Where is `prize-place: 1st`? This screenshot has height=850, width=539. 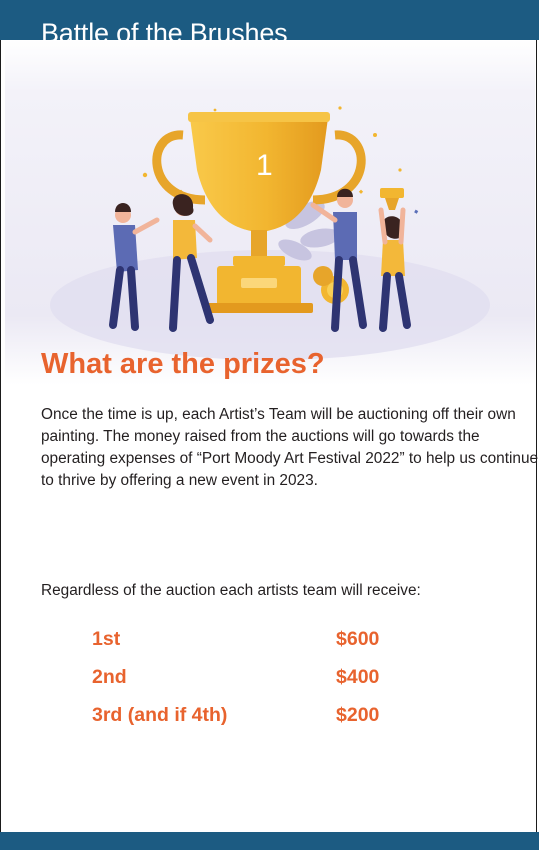 prize-place: 1st is located at coordinates (106, 639).